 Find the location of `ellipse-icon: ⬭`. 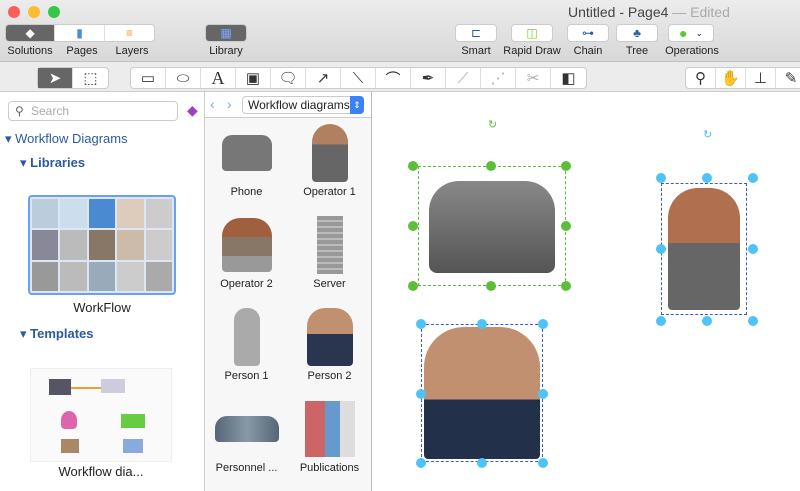

ellipse-icon: ⬭ is located at coordinates (183, 78).